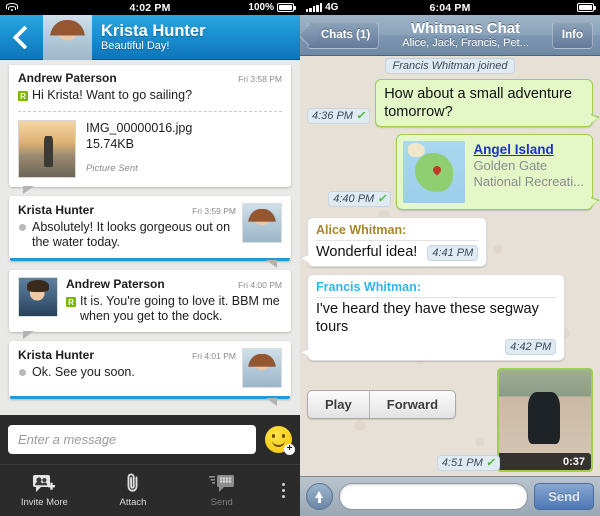 This screenshot has width=600, height=516. I want to click on chats-back-label: Chats (1), so click(346, 35).